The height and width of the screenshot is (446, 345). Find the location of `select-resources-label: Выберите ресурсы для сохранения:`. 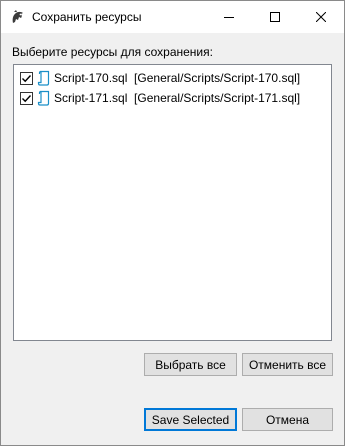

select-resources-label: Выберите ресурсы для сохранения: is located at coordinates (112, 52).